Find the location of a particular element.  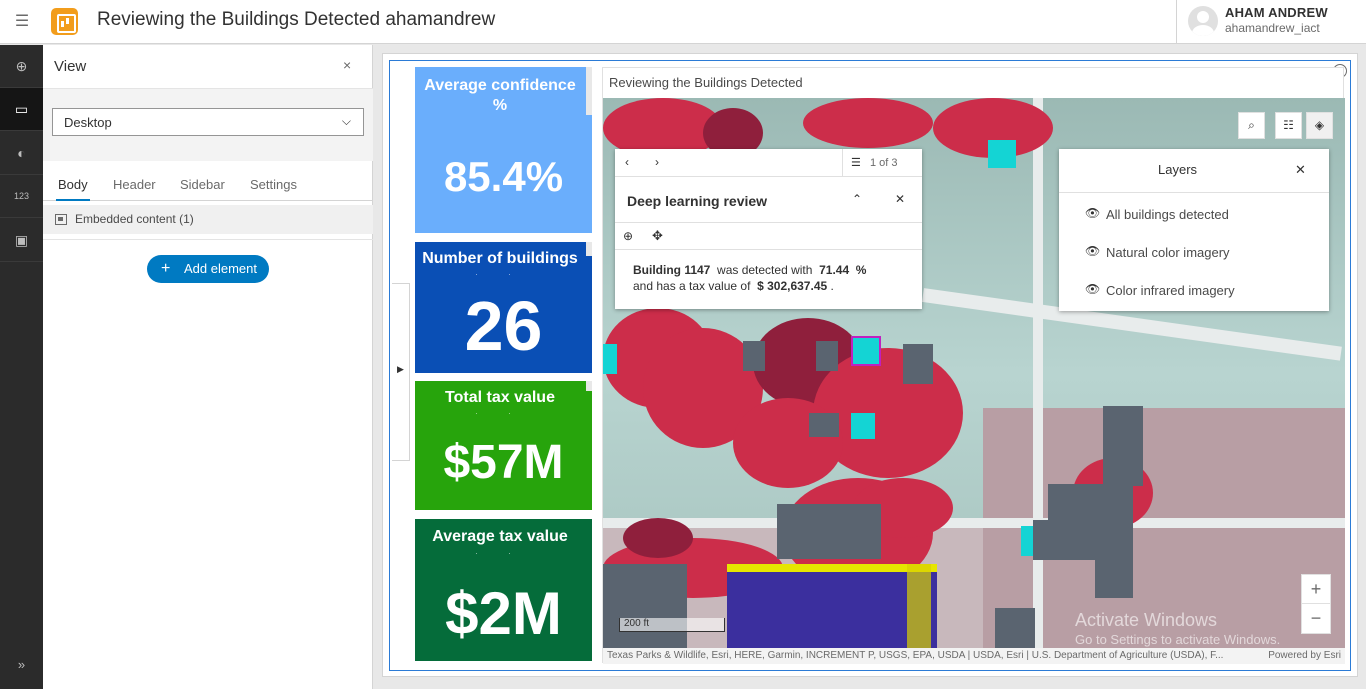

action-rail: ⊕ ▭ ◐ 123 ▣ » is located at coordinates (21, 367).